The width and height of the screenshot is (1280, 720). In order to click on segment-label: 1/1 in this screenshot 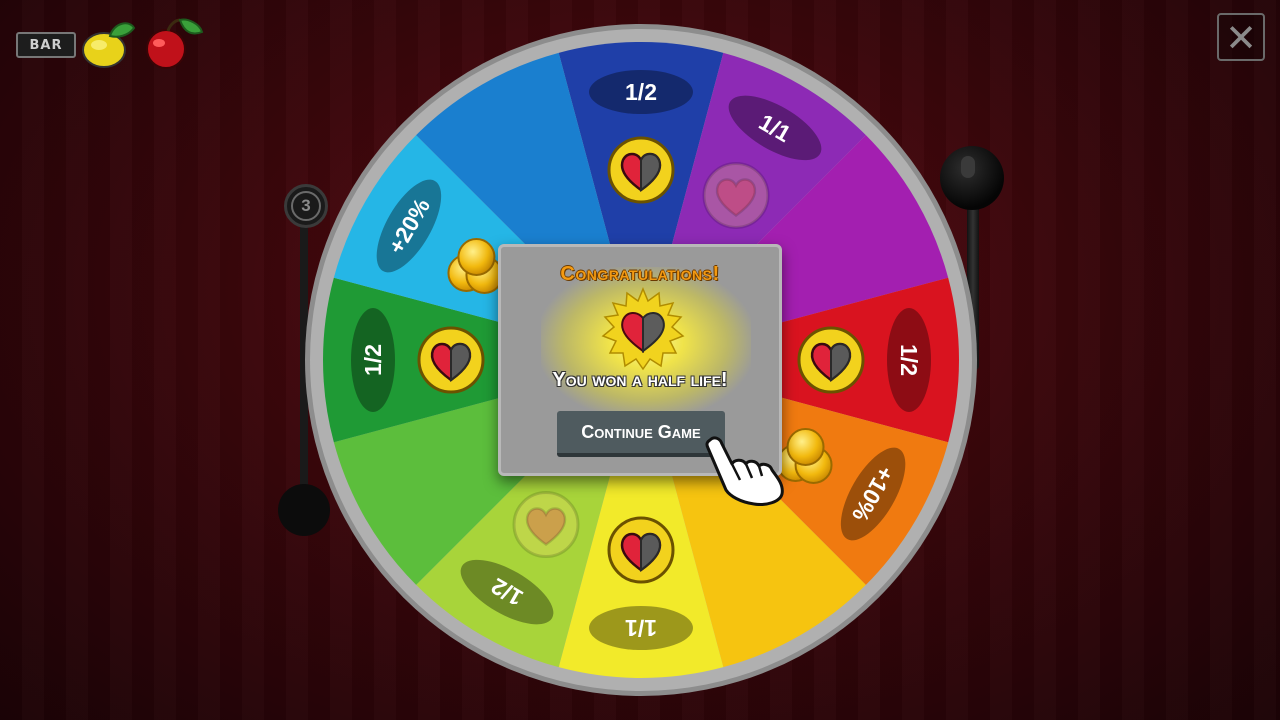, I will do `click(641, 628)`.